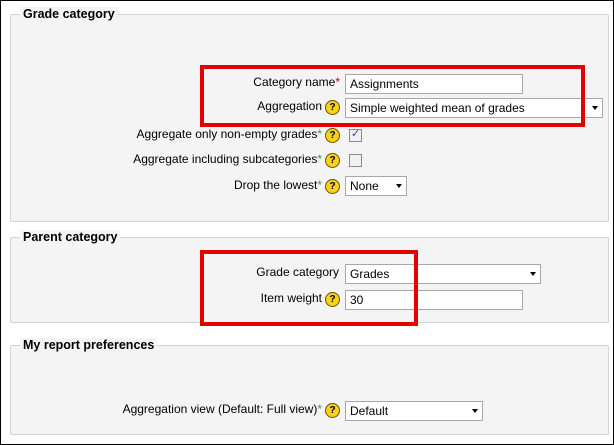 Image resolution: width=614 pixels, height=445 pixels. Describe the element at coordinates (392, 96) in the screenshot. I see `highlight-box-grade-category` at that location.